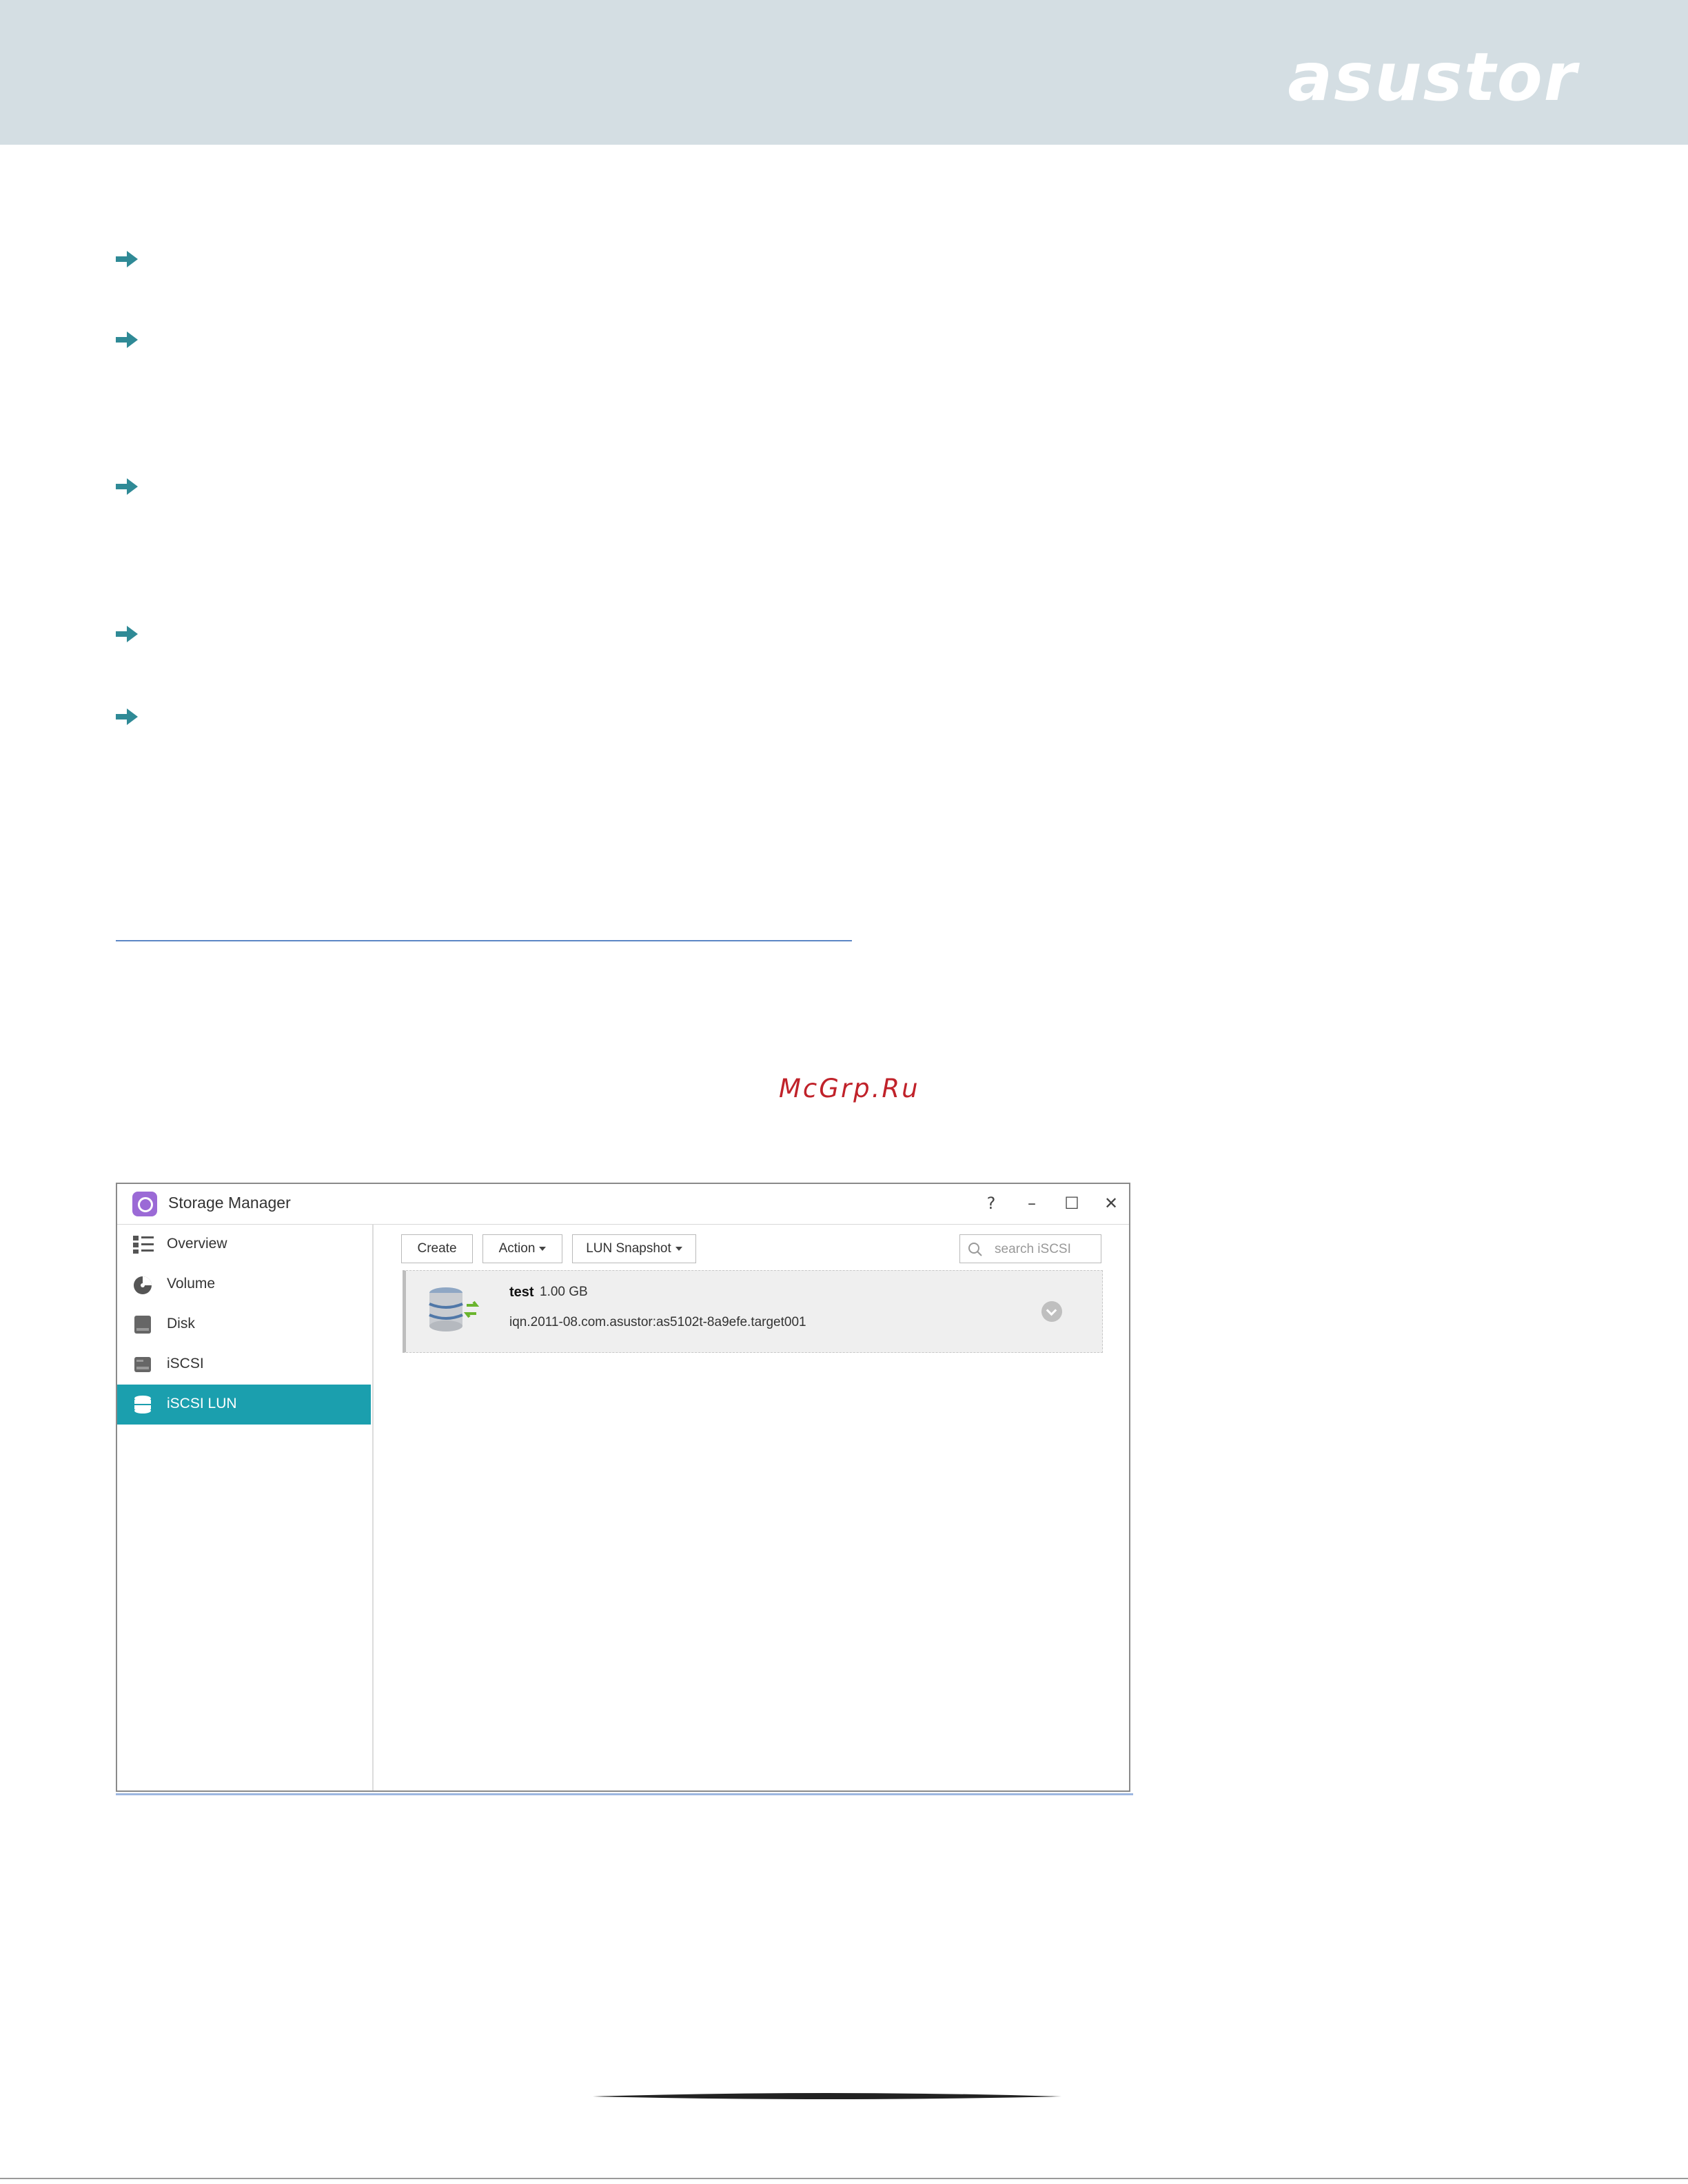 This screenshot has height=2184, width=1688. I want to click on search-input: search iSCSI, so click(1030, 1248).